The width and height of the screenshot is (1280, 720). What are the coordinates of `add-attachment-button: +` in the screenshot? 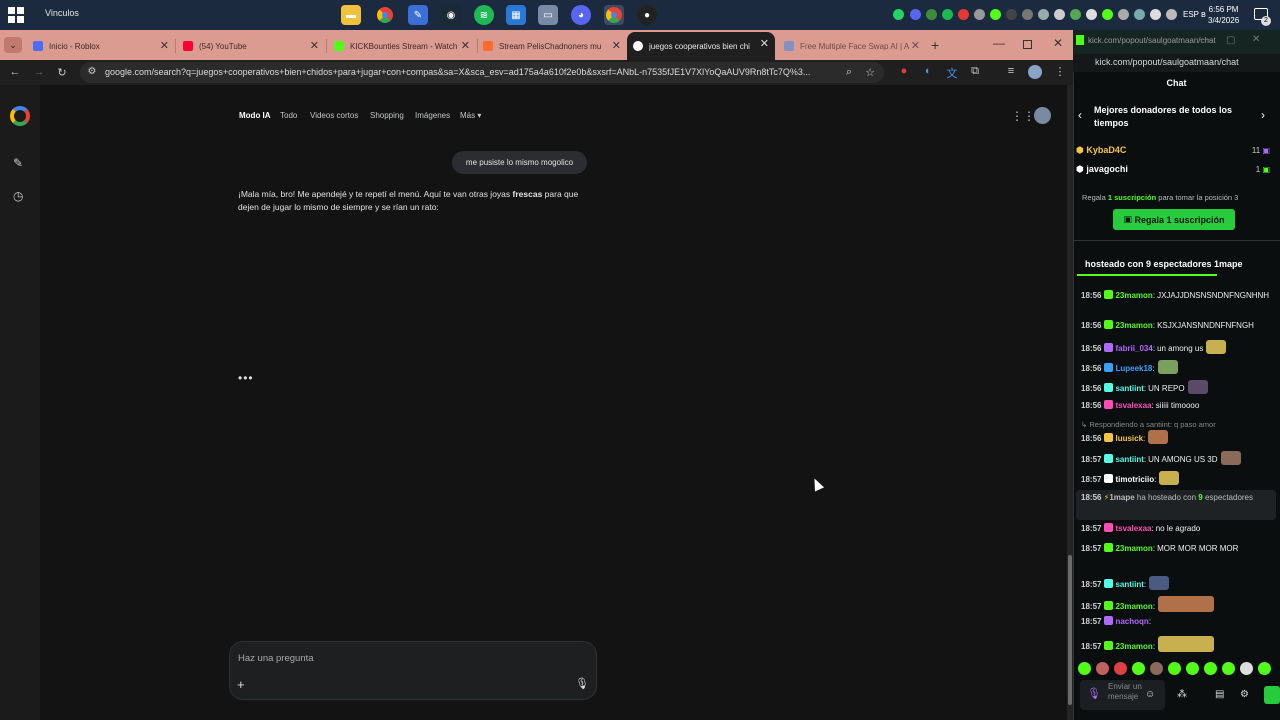 It's located at (241, 684).